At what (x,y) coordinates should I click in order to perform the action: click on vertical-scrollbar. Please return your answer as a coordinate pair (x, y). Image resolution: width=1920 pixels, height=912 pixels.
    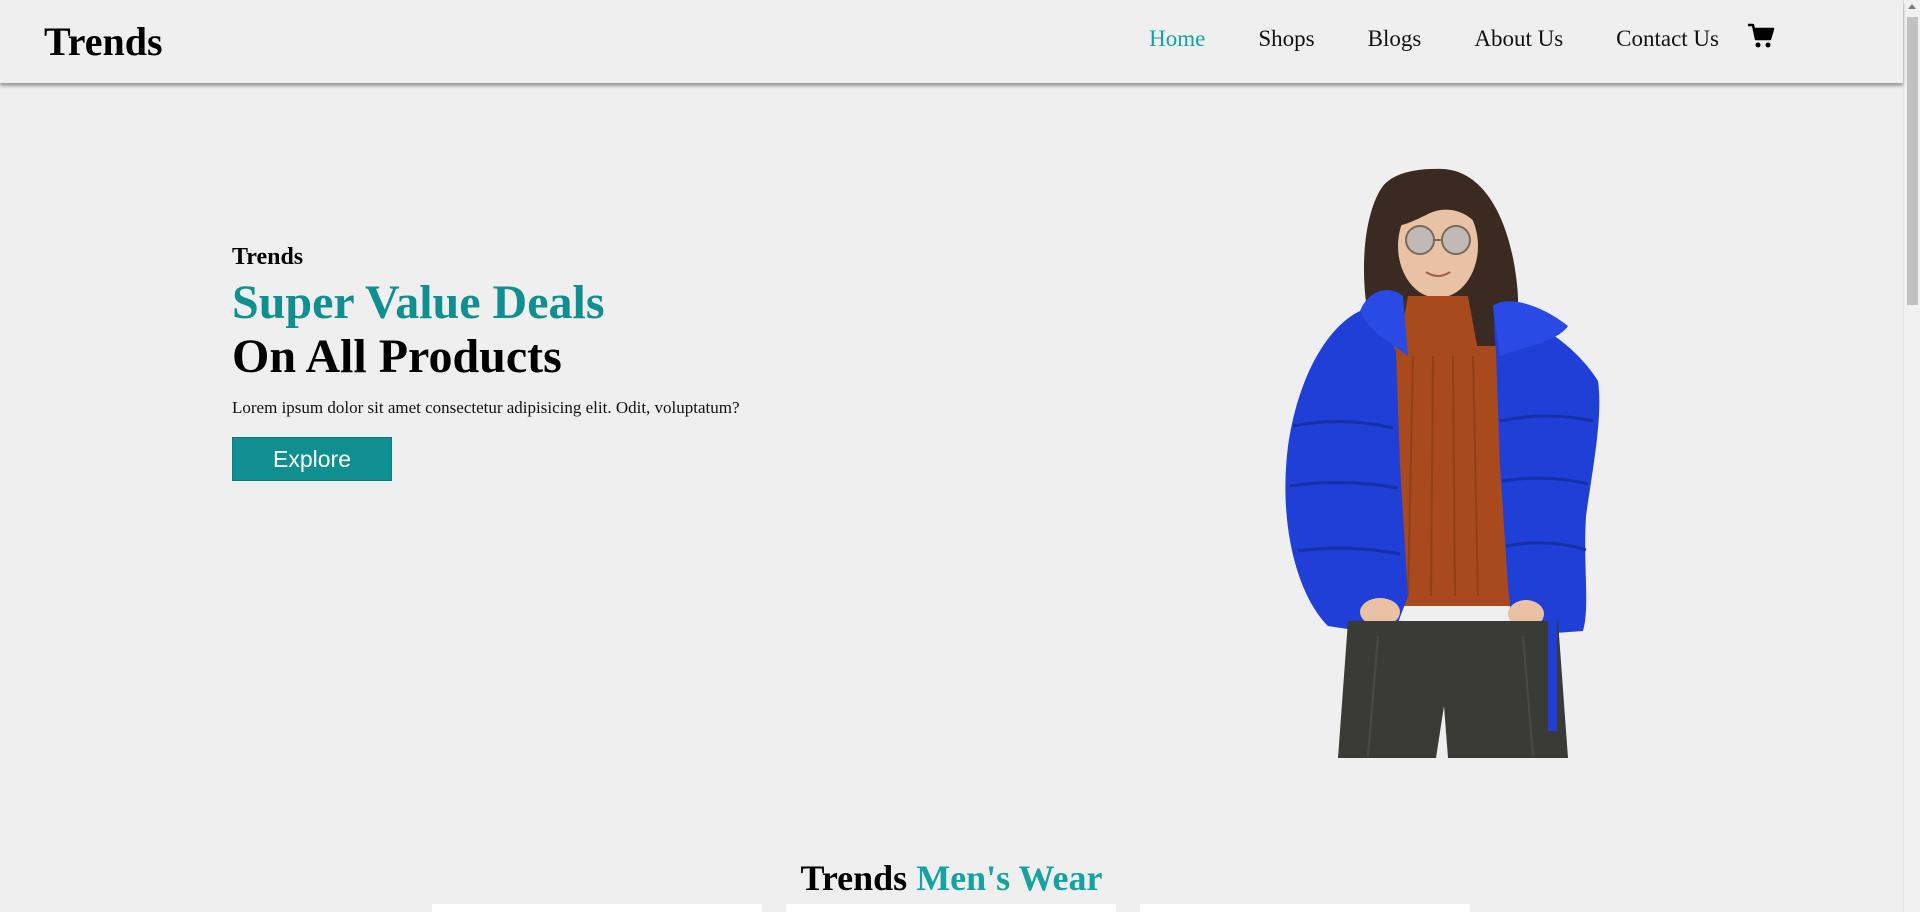
    Looking at the image, I should click on (1911, 456).